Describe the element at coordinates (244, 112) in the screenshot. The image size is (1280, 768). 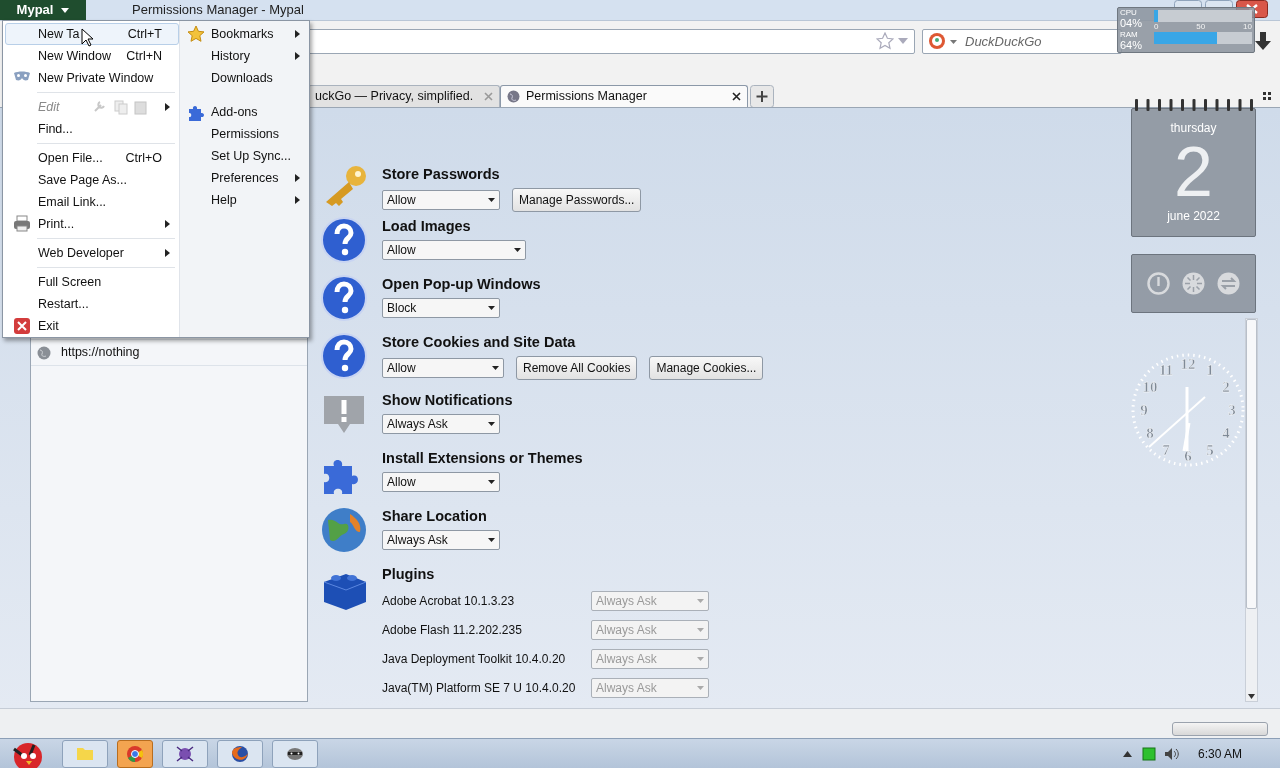
I see `menu-item: Add-ons` at that location.